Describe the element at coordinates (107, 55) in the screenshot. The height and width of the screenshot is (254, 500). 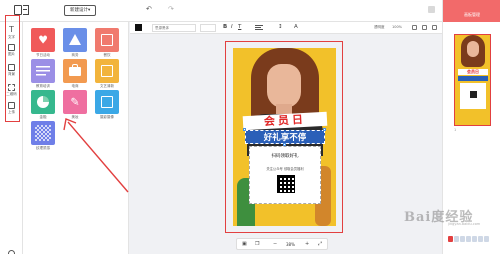
I see `tile-label: 餐饮` at that location.